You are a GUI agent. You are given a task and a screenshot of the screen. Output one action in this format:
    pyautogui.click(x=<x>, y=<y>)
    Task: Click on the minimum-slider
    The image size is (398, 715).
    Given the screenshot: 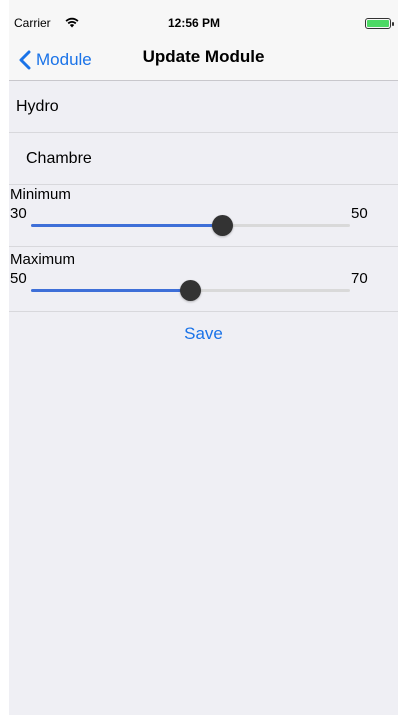 What is the action you would take?
    pyautogui.click(x=190, y=225)
    